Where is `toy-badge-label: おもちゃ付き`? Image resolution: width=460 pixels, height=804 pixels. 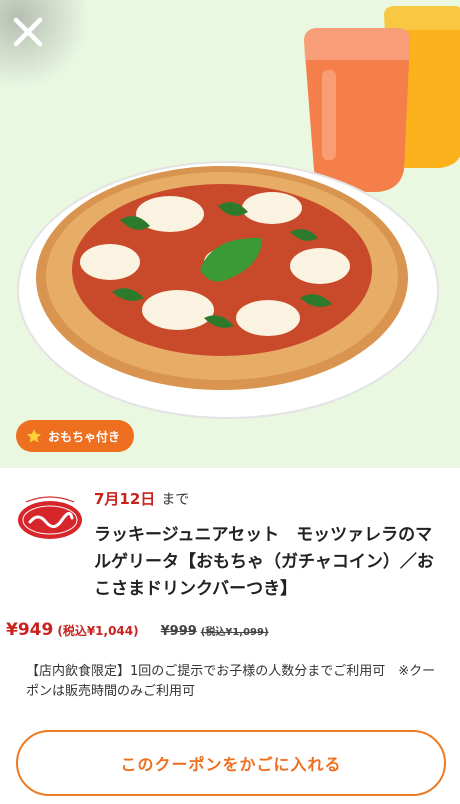 toy-badge-label: おもちゃ付き is located at coordinates (84, 436).